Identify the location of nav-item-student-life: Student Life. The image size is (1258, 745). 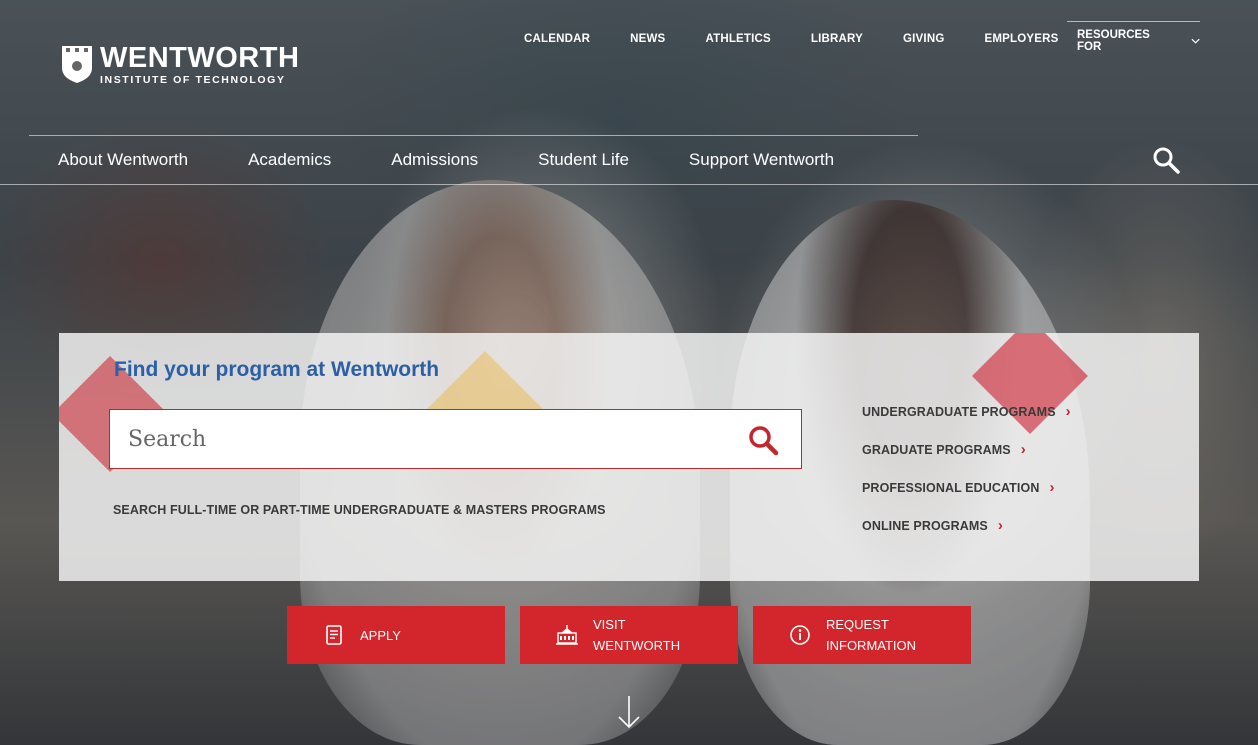
(583, 160).